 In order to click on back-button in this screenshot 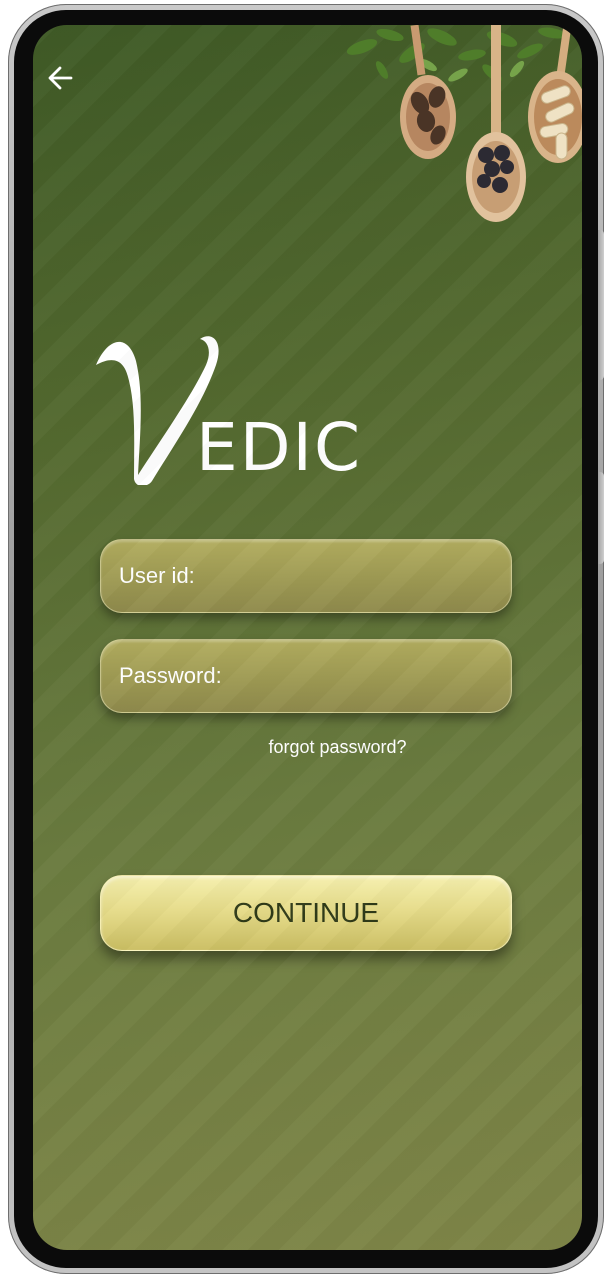, I will do `click(60, 78)`.